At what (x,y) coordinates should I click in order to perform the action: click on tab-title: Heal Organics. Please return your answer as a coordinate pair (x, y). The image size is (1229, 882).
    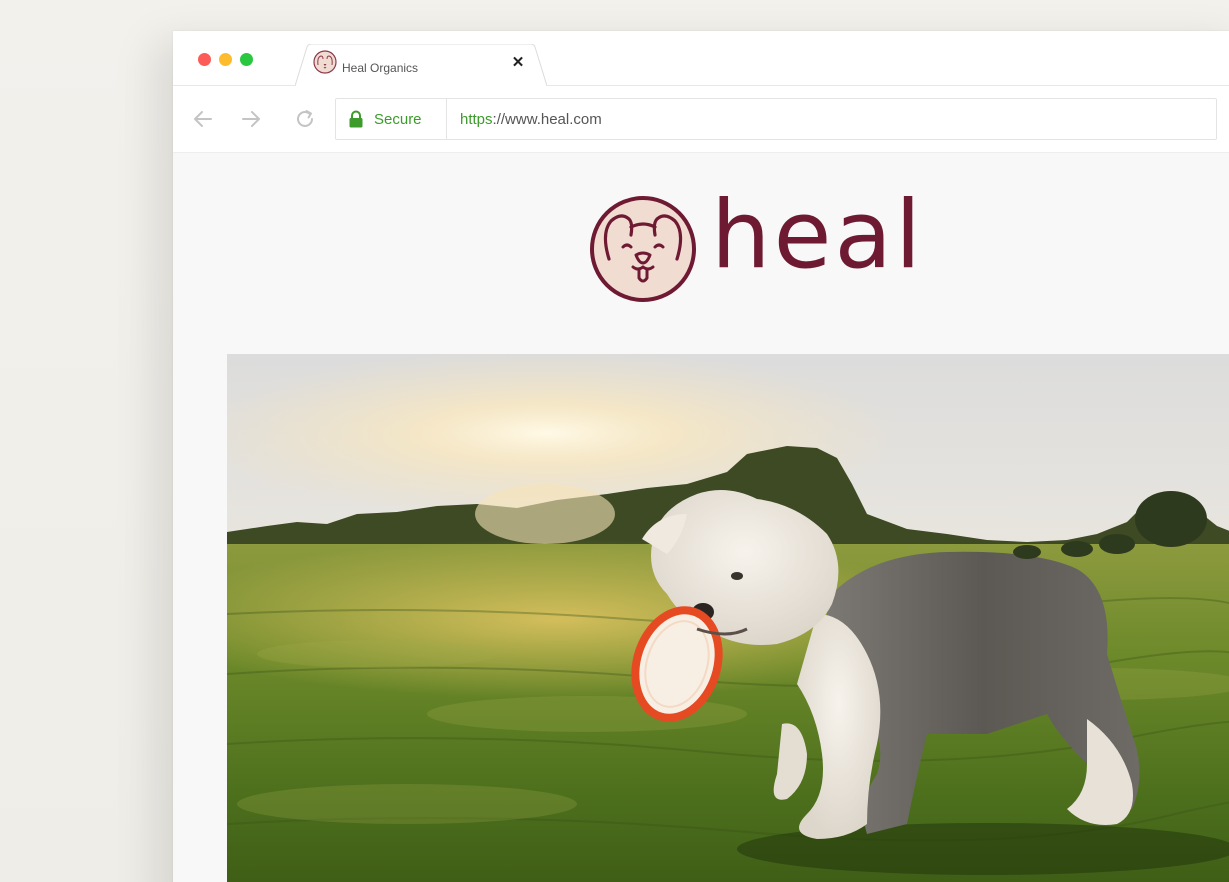
    Looking at the image, I should click on (380, 68).